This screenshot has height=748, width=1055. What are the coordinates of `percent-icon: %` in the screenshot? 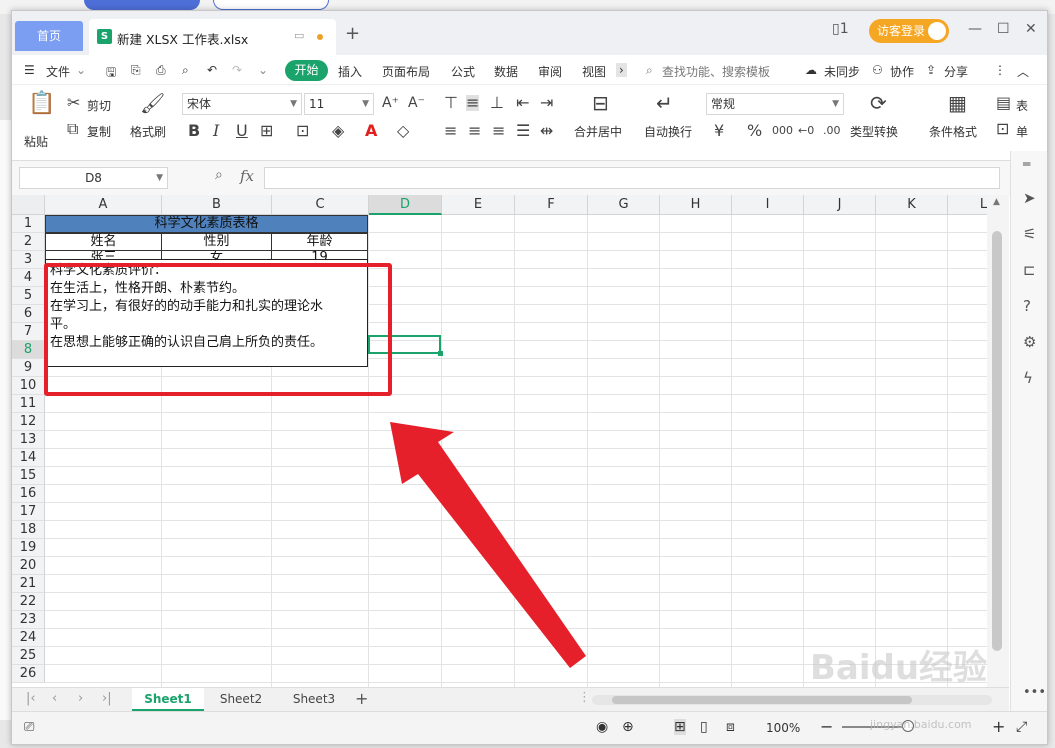 It's located at (754, 131).